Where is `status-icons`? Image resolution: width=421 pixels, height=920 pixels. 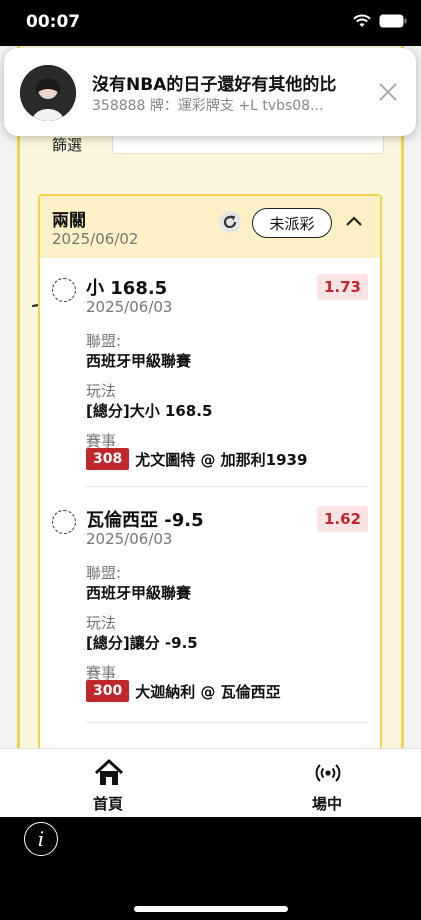 status-icons is located at coordinates (380, 21).